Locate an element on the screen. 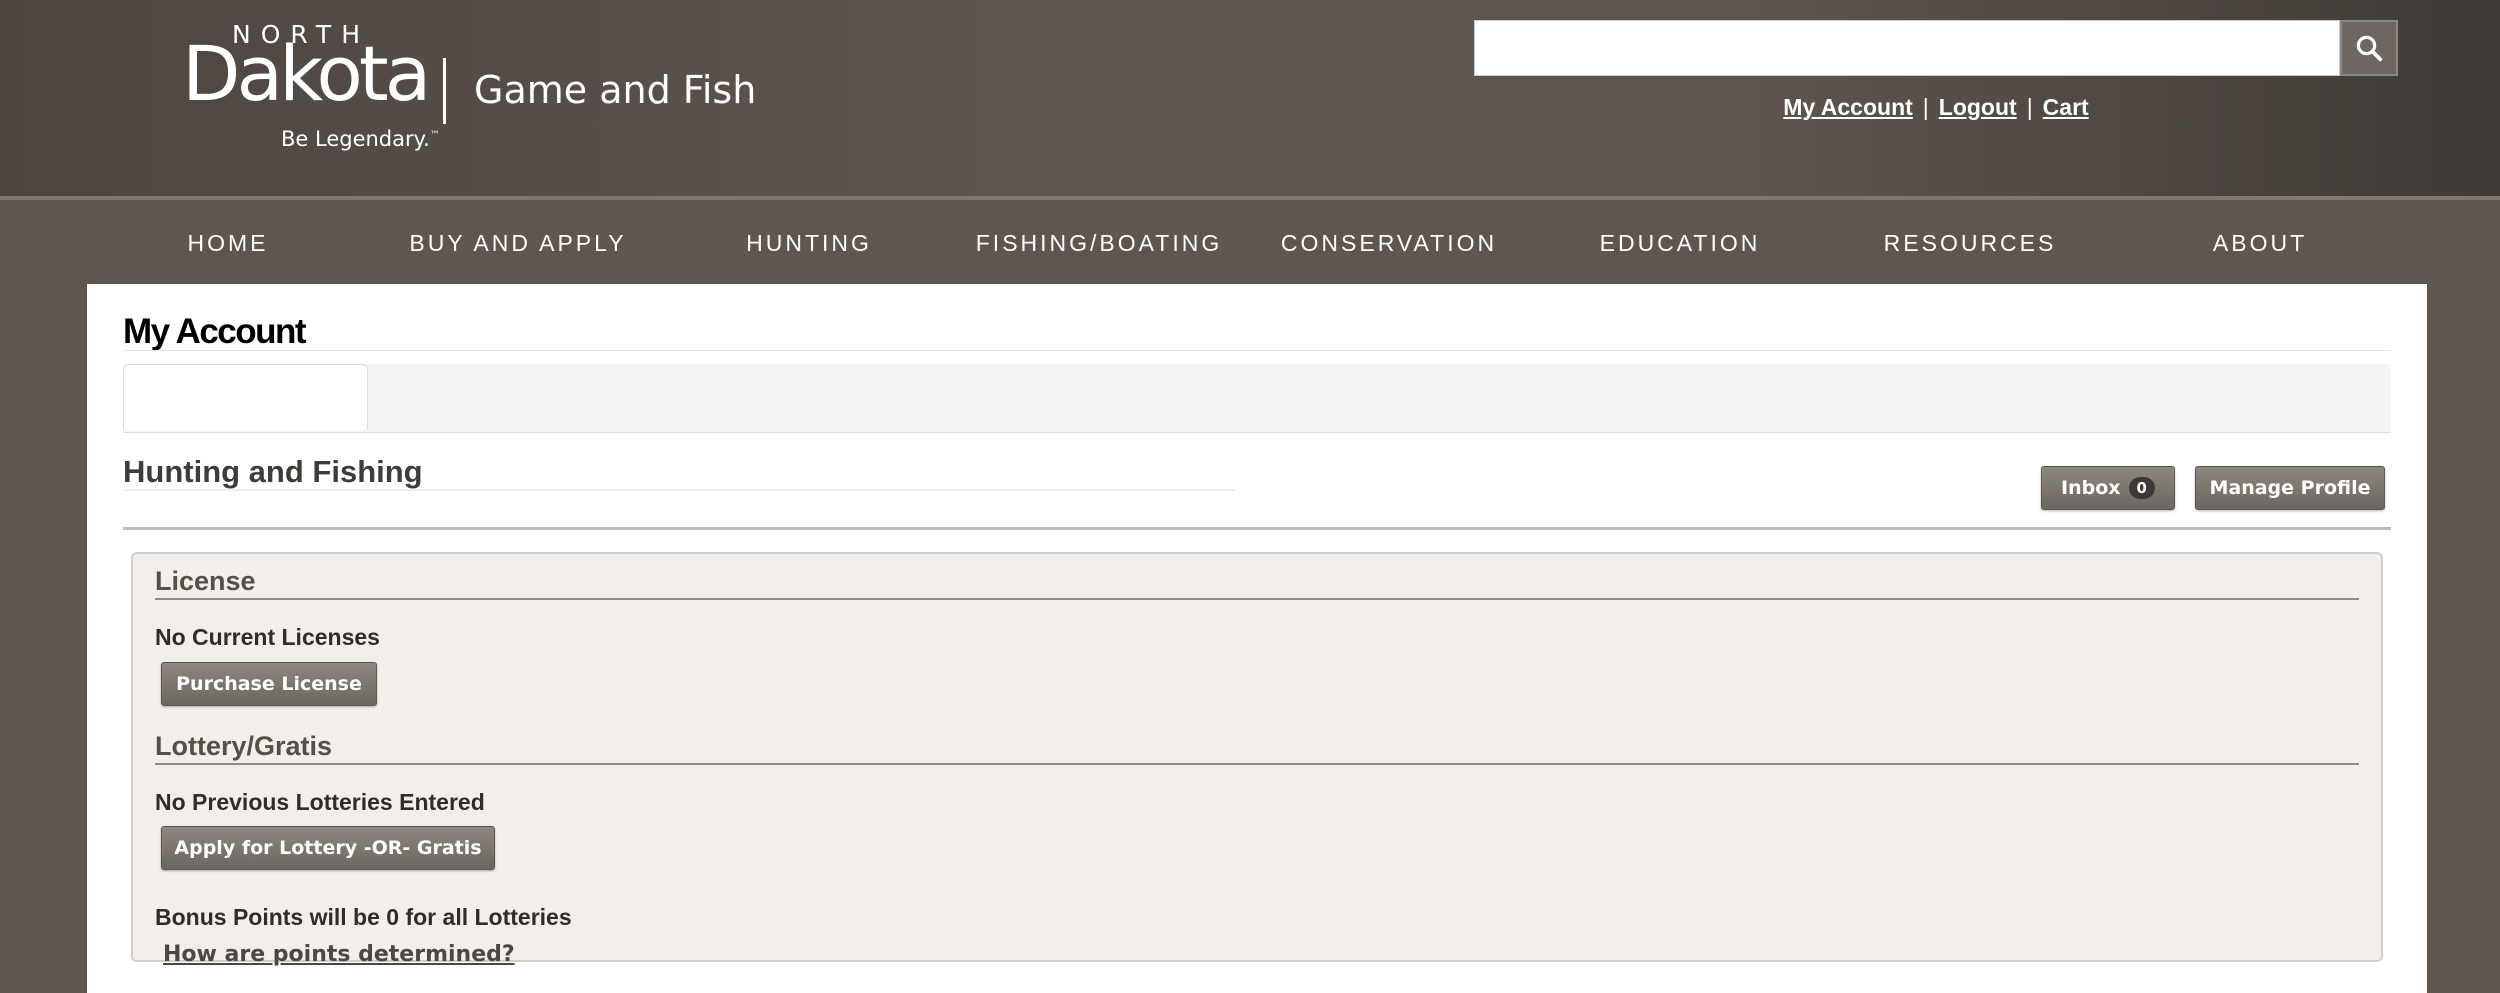  search-input is located at coordinates (1907, 48).